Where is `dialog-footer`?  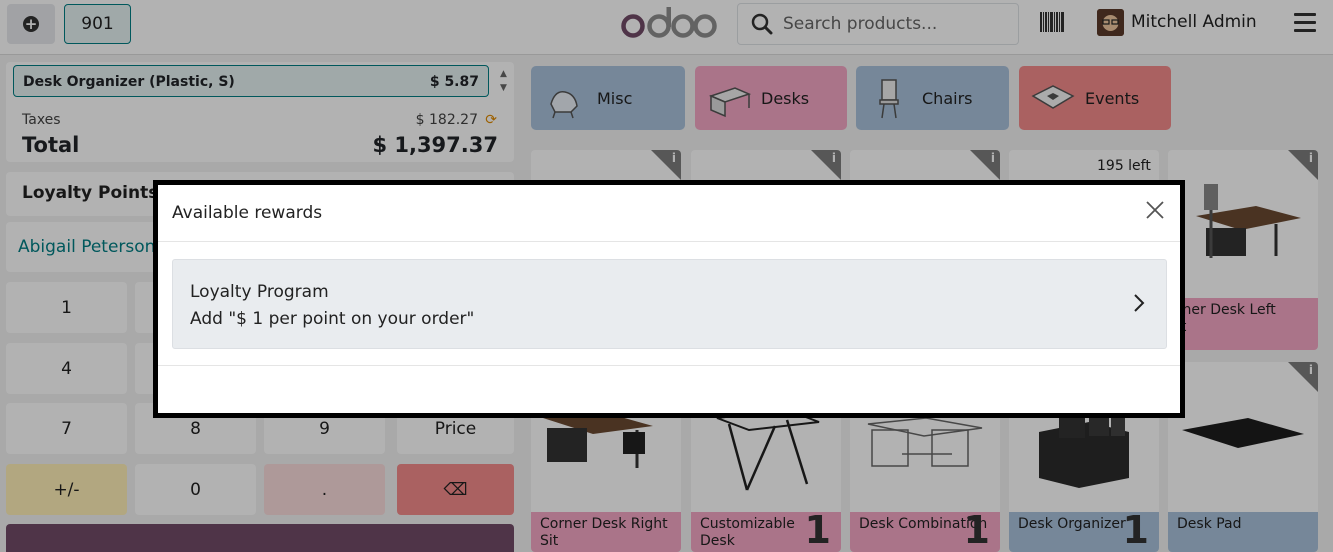 dialog-footer is located at coordinates (669, 365).